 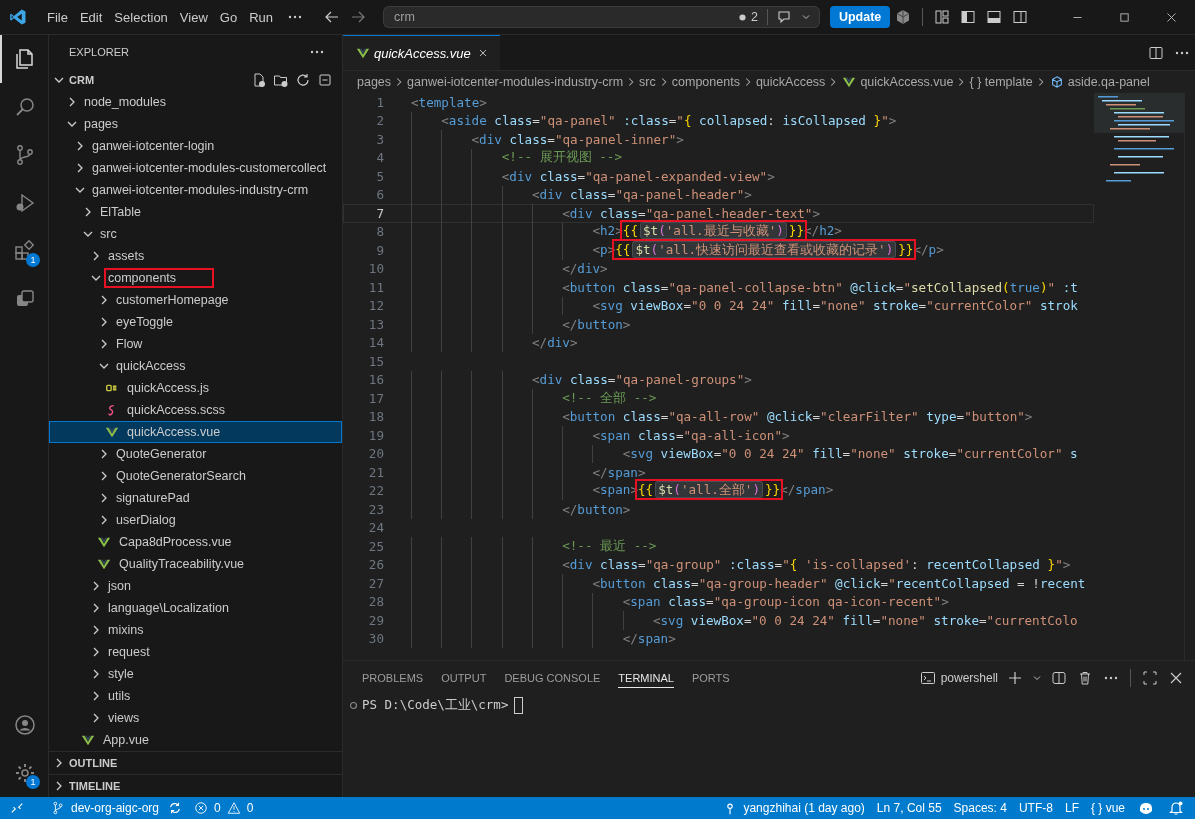 I want to click on bell-icon, so click(x=1176, y=808).